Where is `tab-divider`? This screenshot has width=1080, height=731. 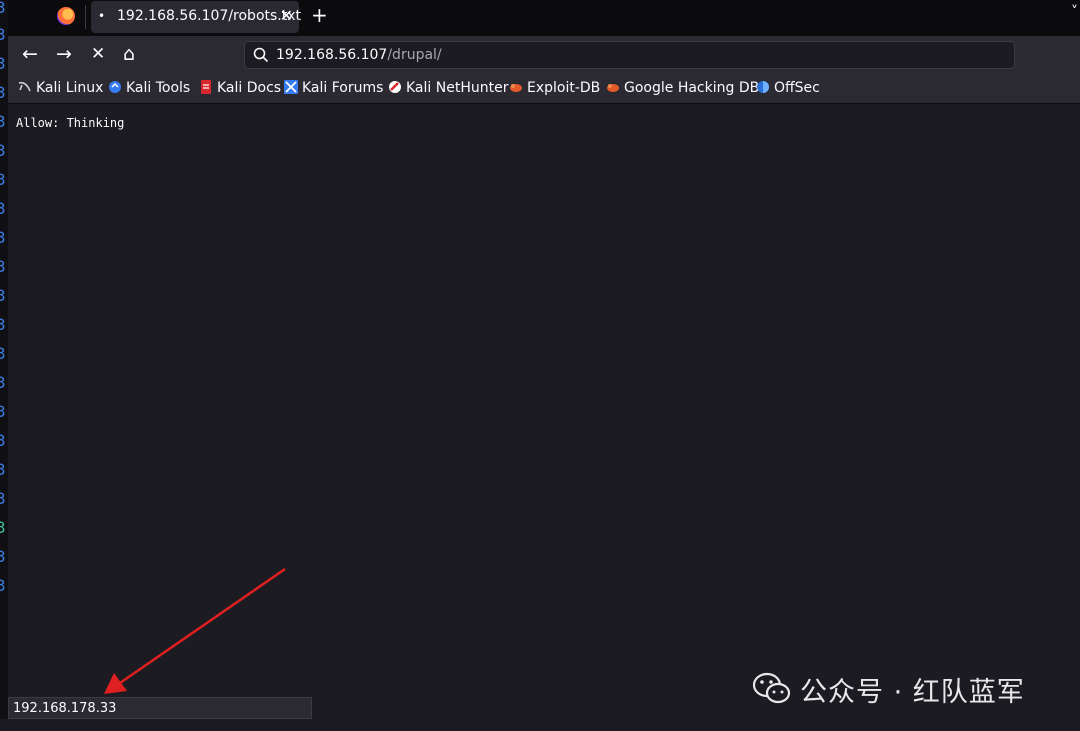
tab-divider is located at coordinates (85, 17).